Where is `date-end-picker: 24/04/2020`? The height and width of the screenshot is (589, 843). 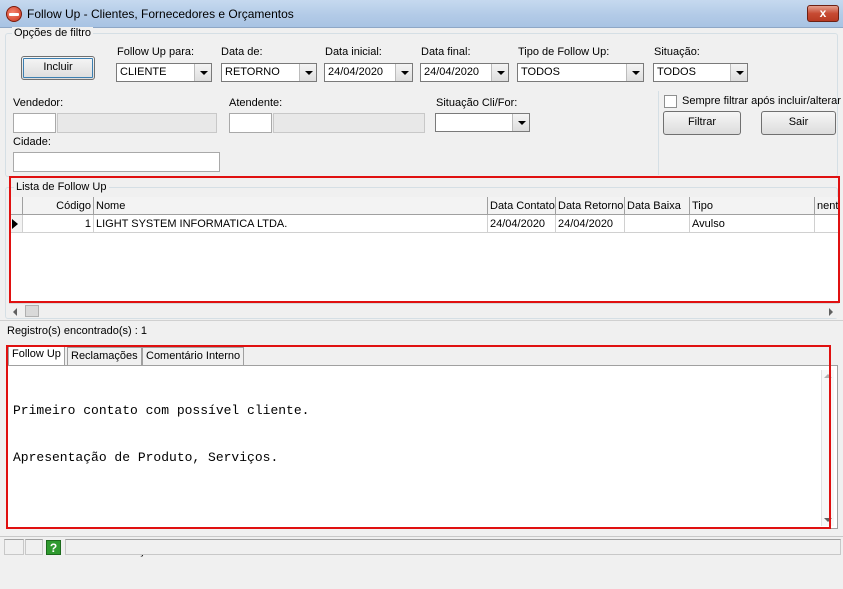 date-end-picker: 24/04/2020 is located at coordinates (464, 72).